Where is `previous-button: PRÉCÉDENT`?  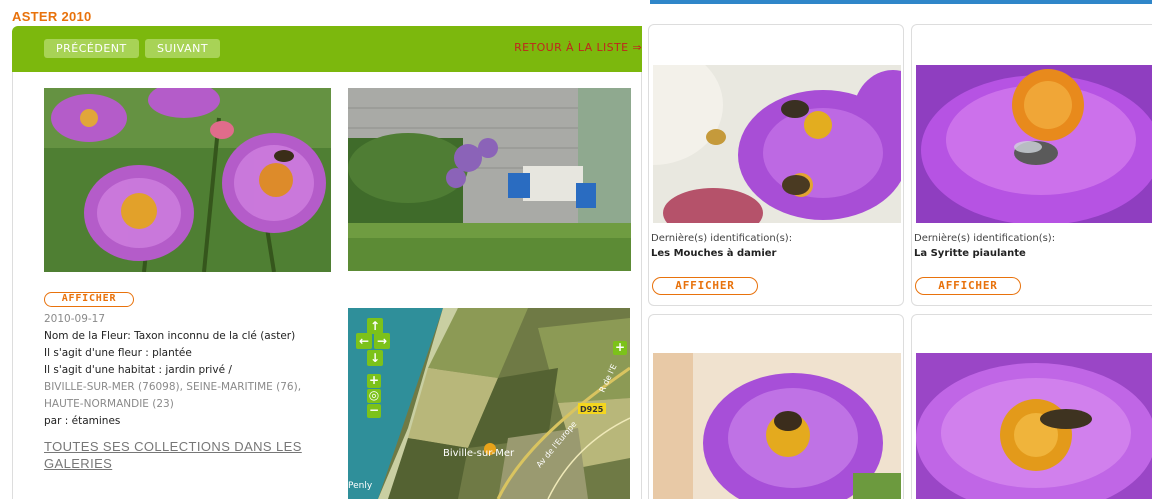
previous-button: PRÉCÉDENT is located at coordinates (91, 48).